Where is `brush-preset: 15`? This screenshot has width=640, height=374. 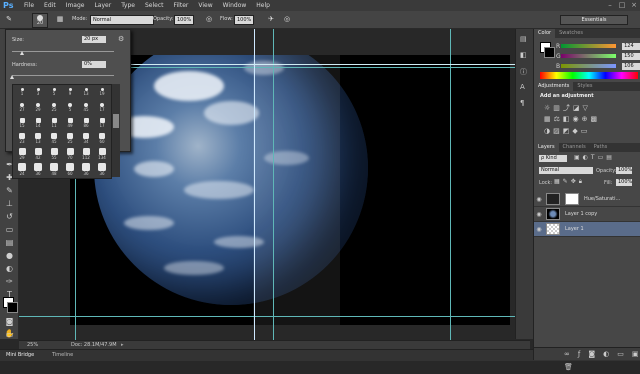 brush-preset: 15 is located at coordinates (22, 124).